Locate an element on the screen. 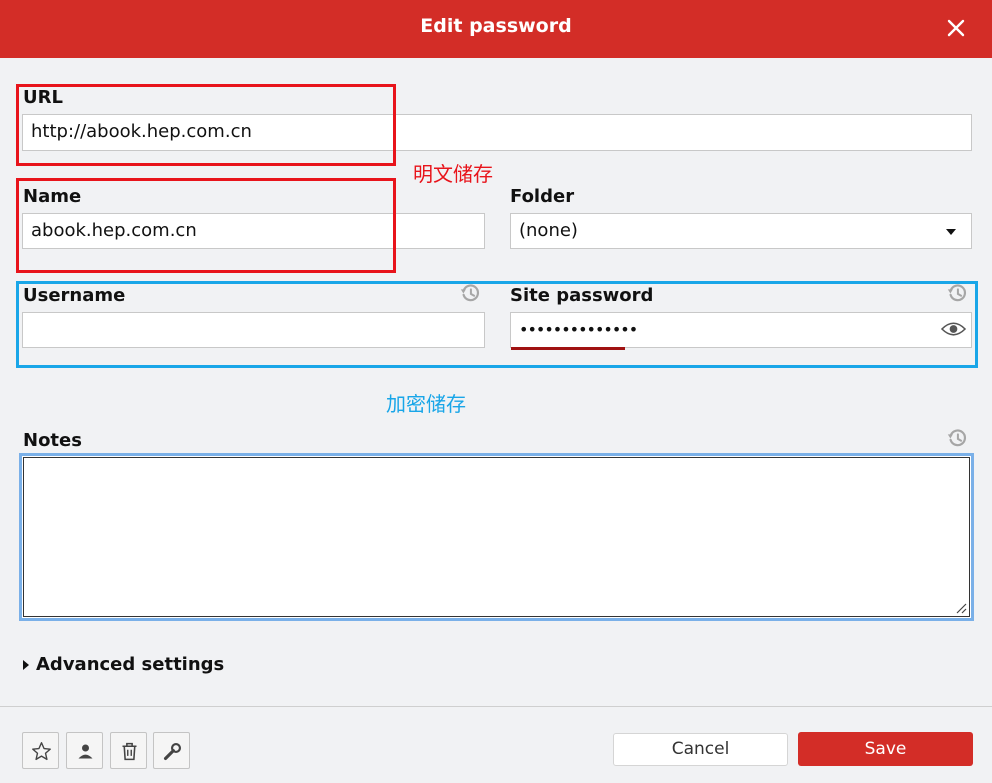 Image resolution: width=992 pixels, height=783 pixels. folder-select-value: (none) is located at coordinates (548, 230).